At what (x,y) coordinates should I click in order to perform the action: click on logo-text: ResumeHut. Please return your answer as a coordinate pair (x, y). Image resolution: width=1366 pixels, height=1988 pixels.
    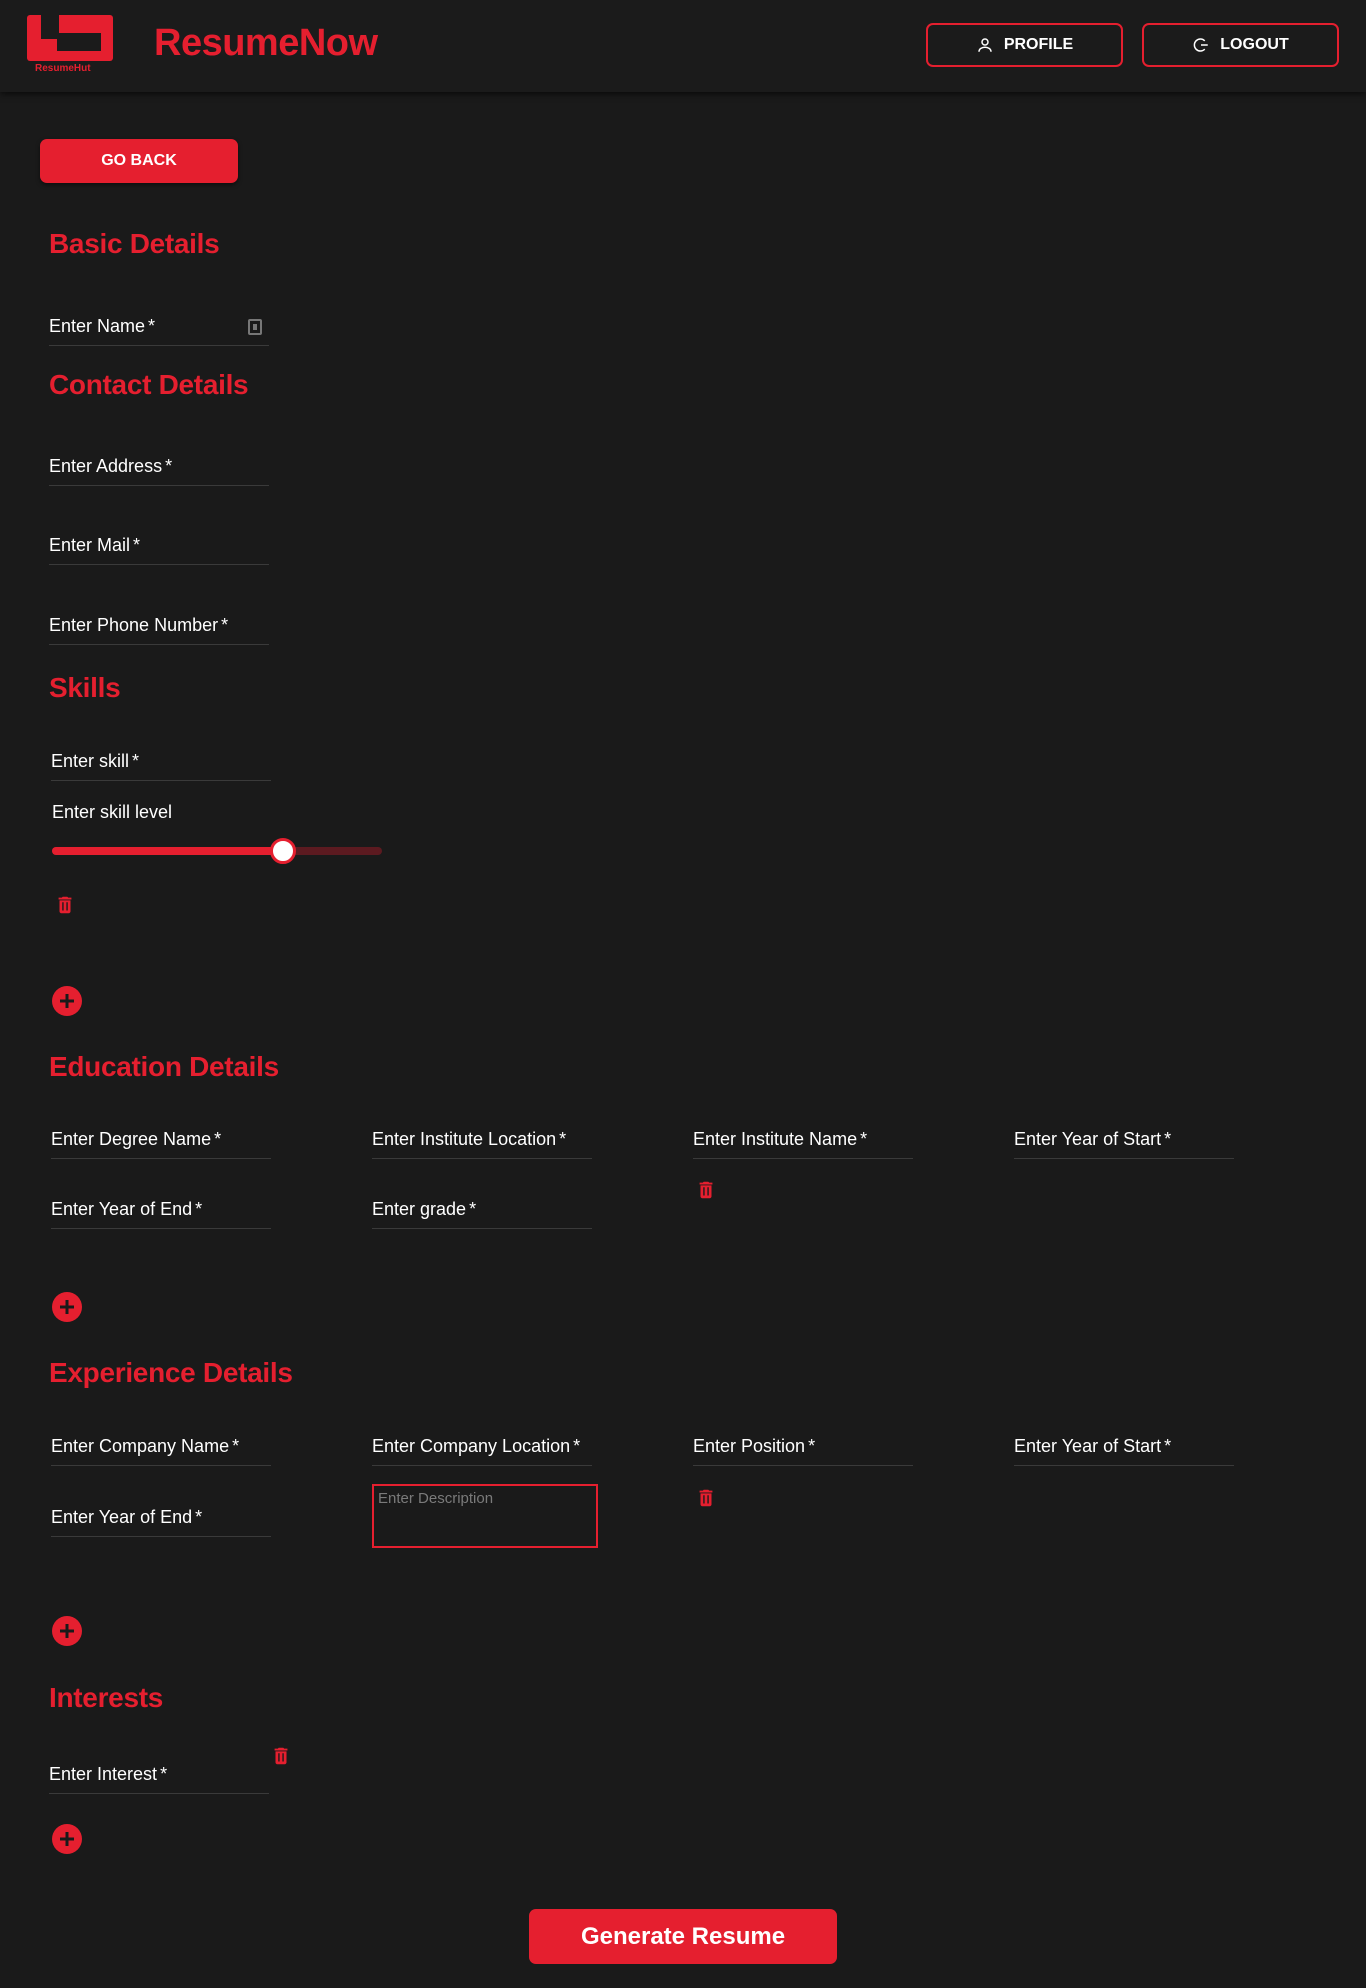
    Looking at the image, I should click on (63, 68).